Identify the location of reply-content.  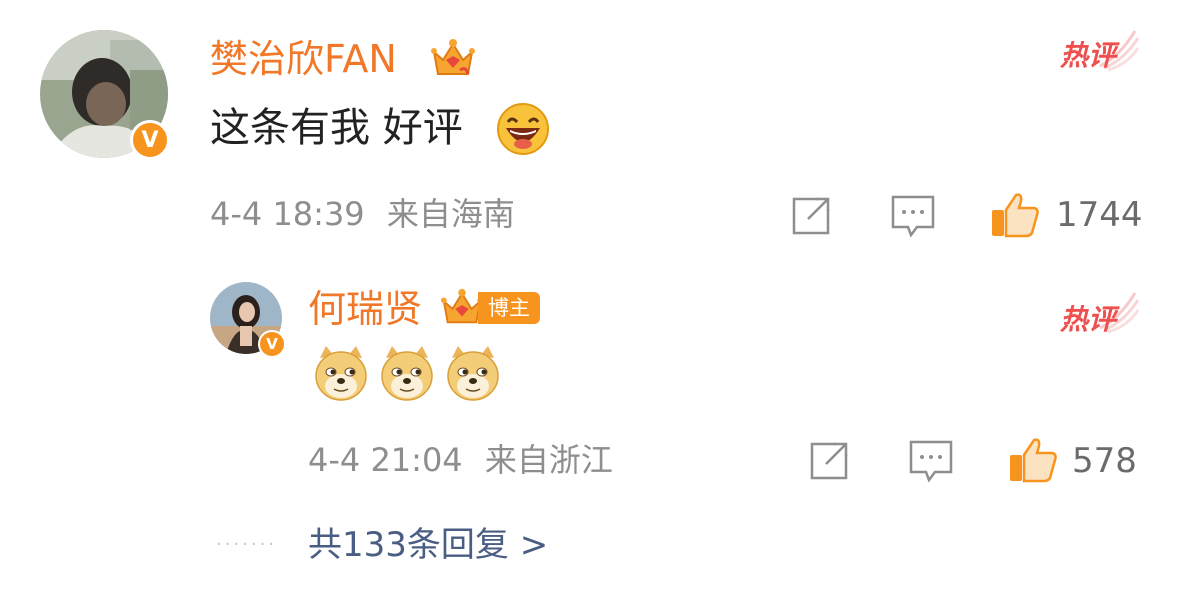
(408, 374).